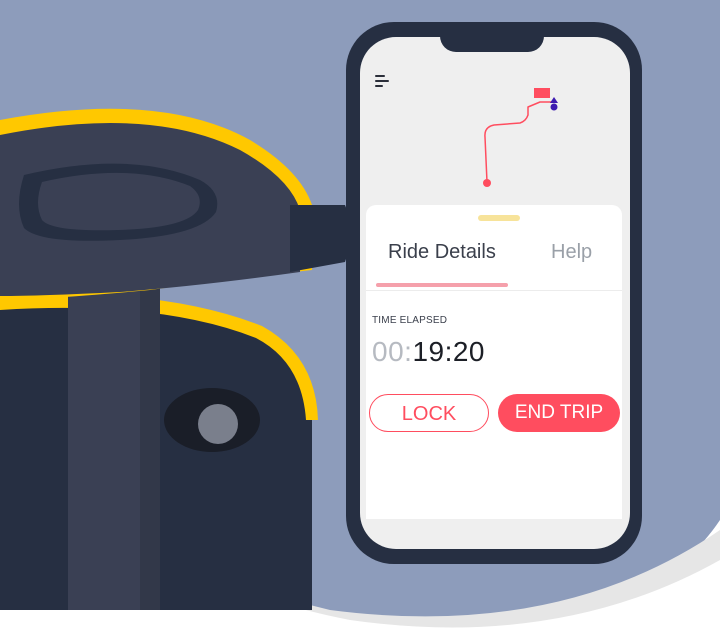  What do you see at coordinates (554, 107) in the screenshot?
I see `current-location-marker` at bounding box center [554, 107].